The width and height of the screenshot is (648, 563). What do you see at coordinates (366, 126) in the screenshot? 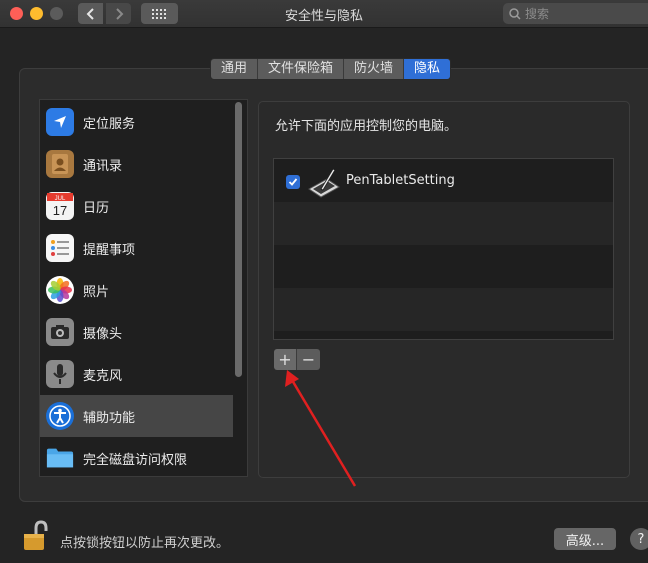
I see `panel-description: 允许下面的应用控制您的电脑。` at bounding box center [366, 126].